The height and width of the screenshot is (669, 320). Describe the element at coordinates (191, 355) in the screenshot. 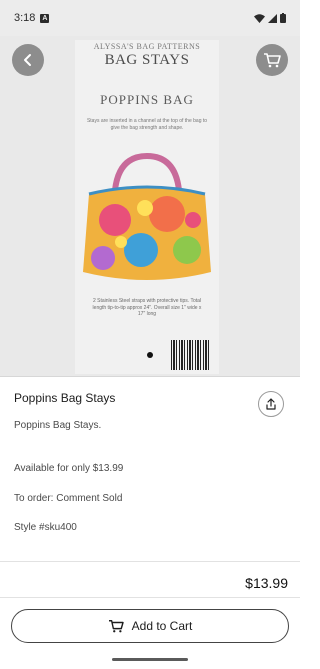

I see `barcode` at that location.